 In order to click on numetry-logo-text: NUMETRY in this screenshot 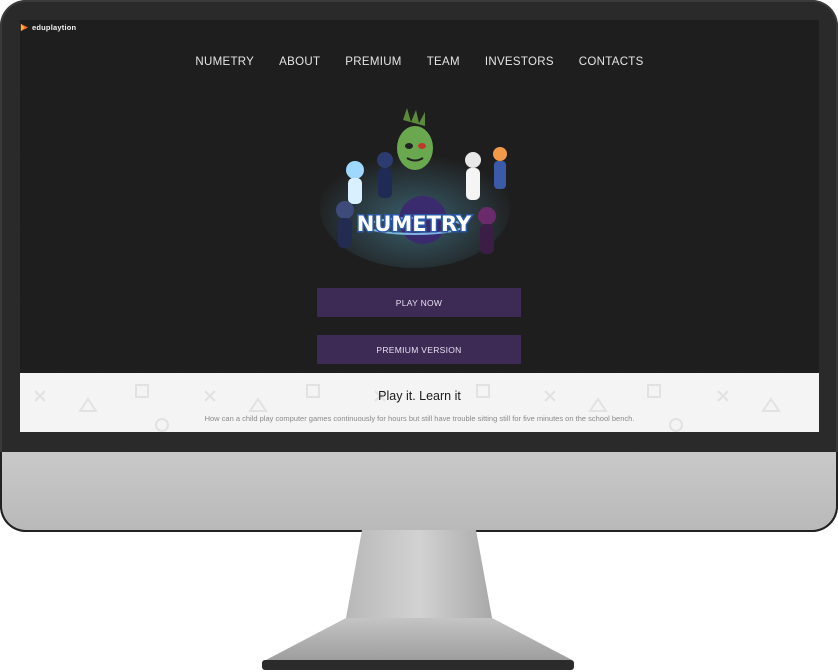, I will do `click(414, 224)`.